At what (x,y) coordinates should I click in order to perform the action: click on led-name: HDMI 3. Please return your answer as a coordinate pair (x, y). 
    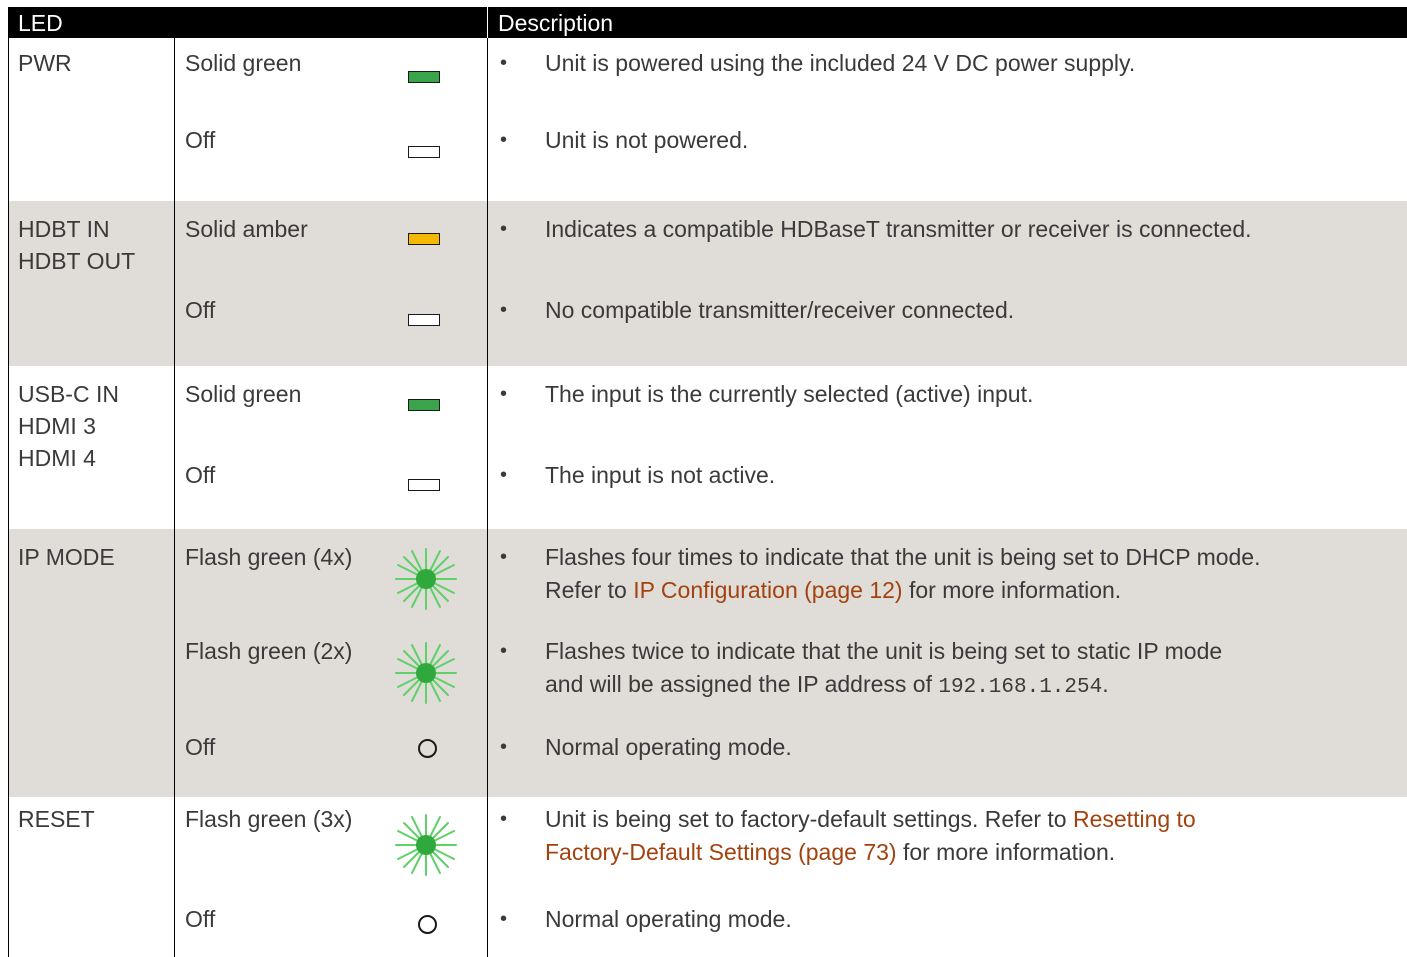
    Looking at the image, I should click on (57, 426).